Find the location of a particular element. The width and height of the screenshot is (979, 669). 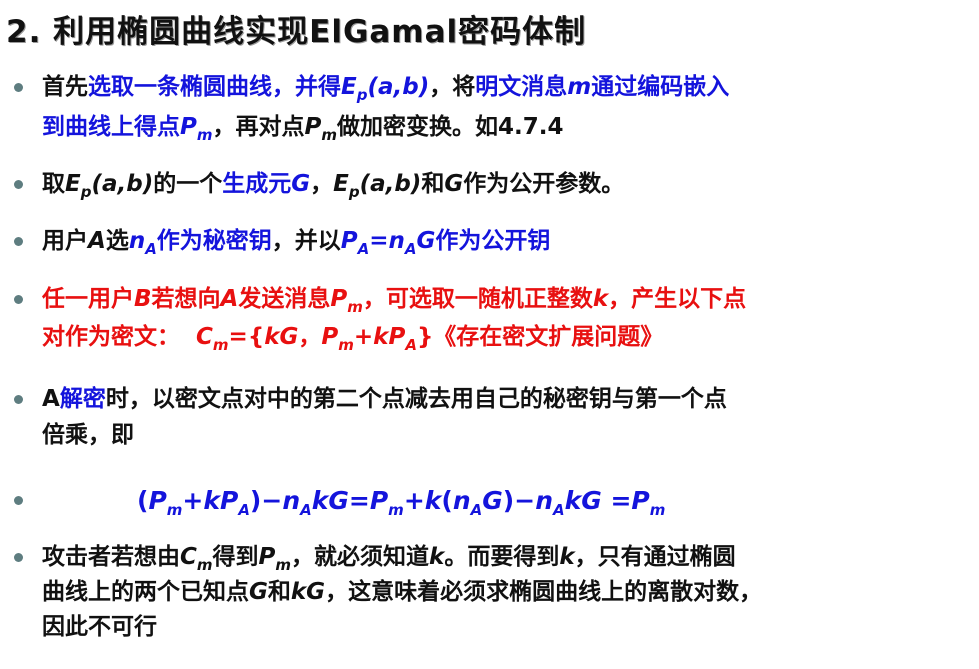

bullet-1-line-2: 到曲线上得点Pm，再对点Pm做加密变换。如4.7.4 is located at coordinates (303, 129).